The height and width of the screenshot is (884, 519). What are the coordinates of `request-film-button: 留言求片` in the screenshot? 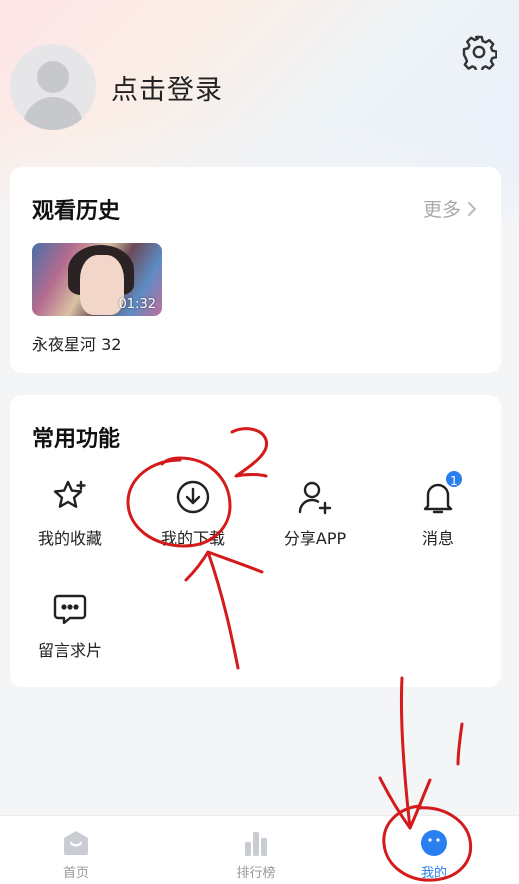 It's located at (70, 625).